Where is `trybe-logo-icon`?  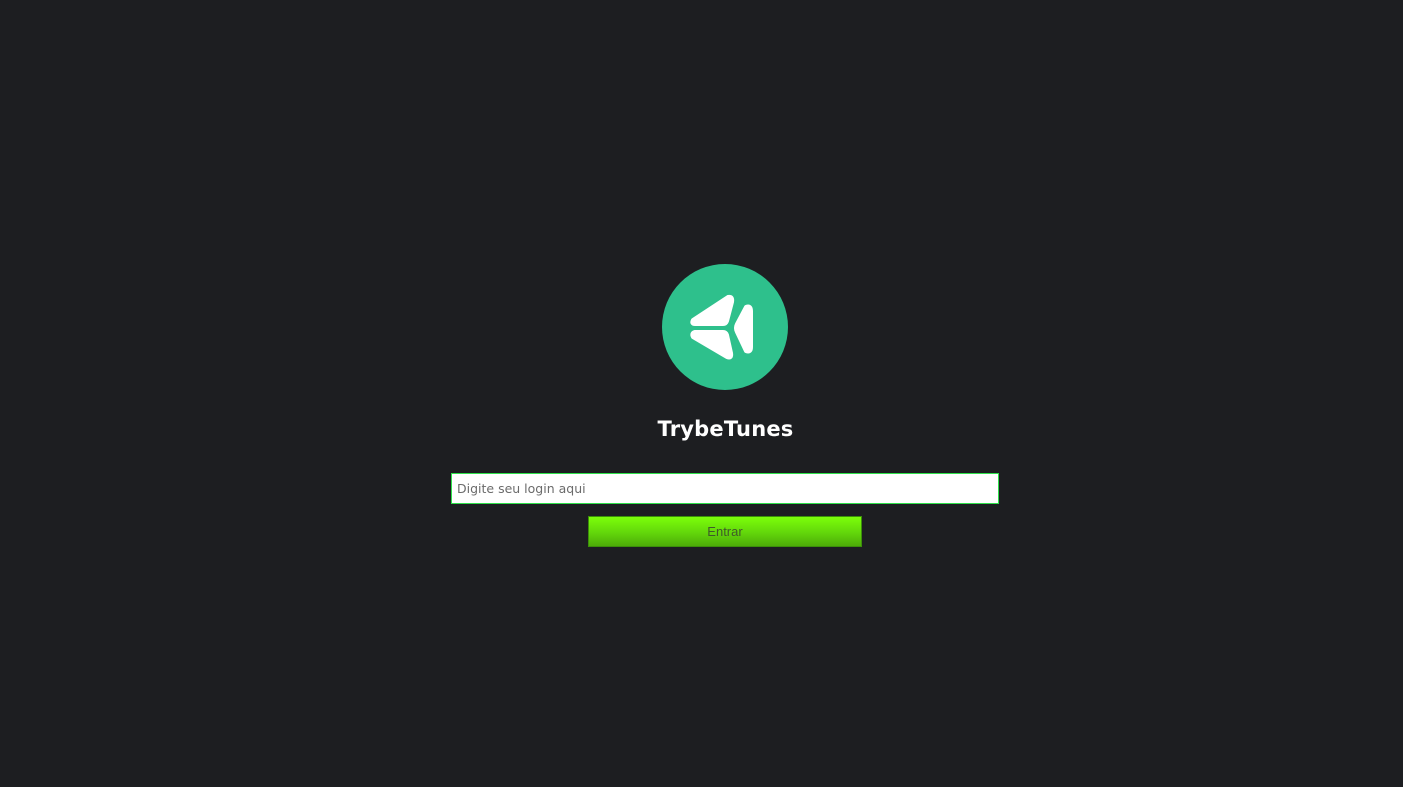 trybe-logo-icon is located at coordinates (725, 327).